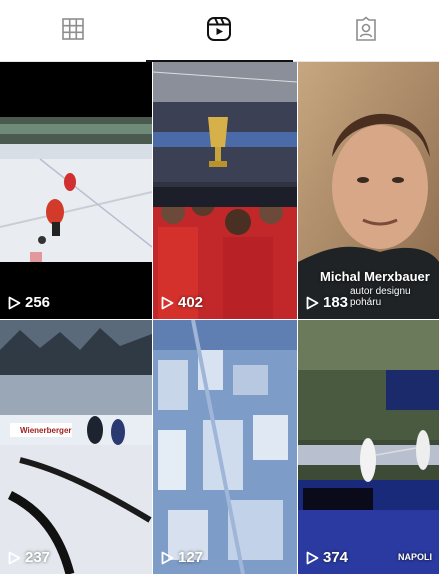 This screenshot has width=439, height=574. I want to click on reel-thumbnail: 402, so click(225, 190).